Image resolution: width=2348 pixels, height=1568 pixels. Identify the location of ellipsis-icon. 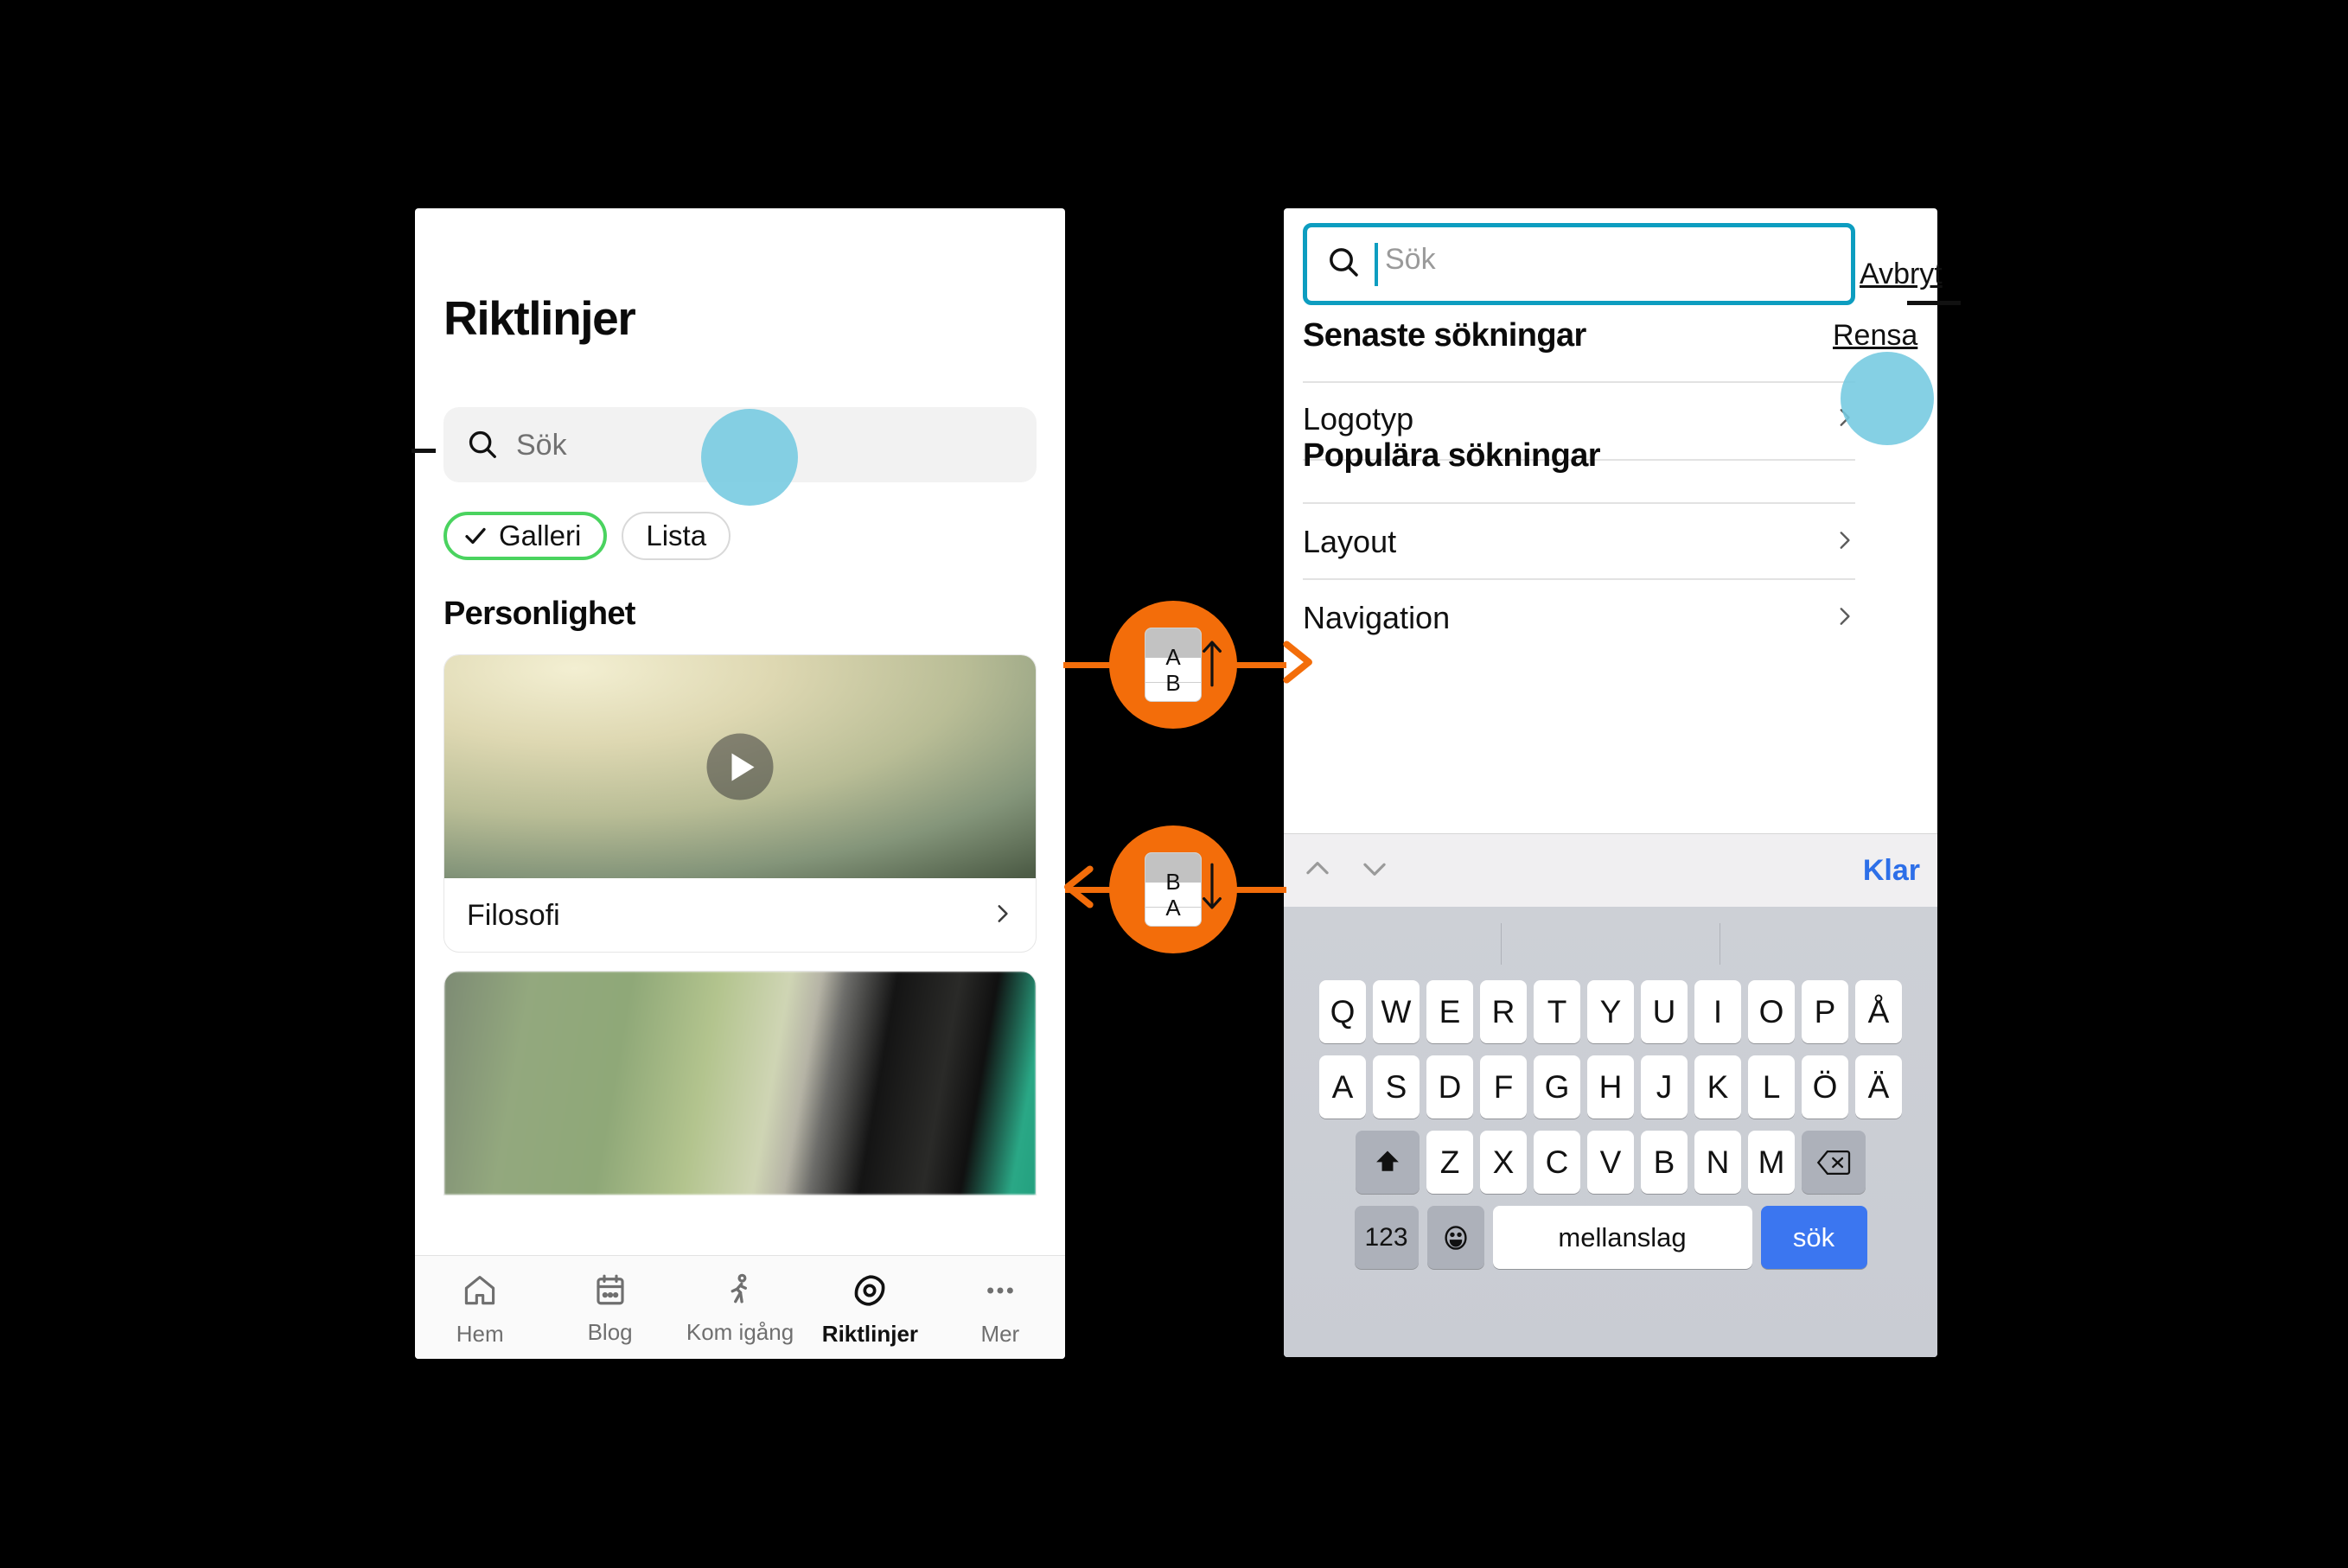
(1000, 1293).